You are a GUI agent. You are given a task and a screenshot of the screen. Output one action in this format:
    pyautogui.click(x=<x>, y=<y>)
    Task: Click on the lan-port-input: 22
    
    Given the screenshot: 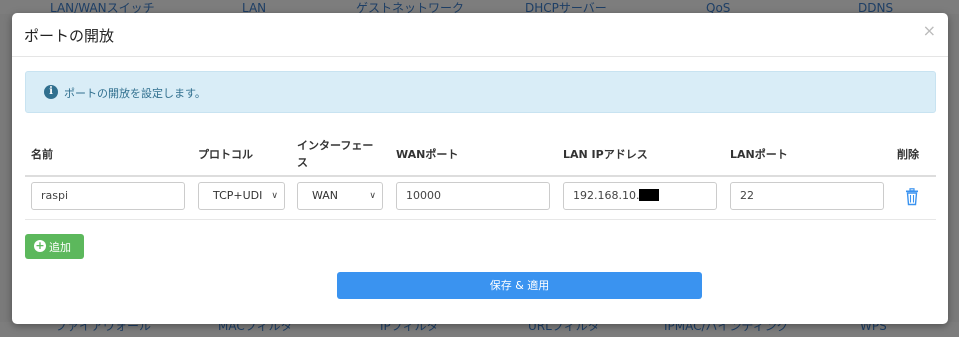 What is the action you would take?
    pyautogui.click(x=807, y=196)
    